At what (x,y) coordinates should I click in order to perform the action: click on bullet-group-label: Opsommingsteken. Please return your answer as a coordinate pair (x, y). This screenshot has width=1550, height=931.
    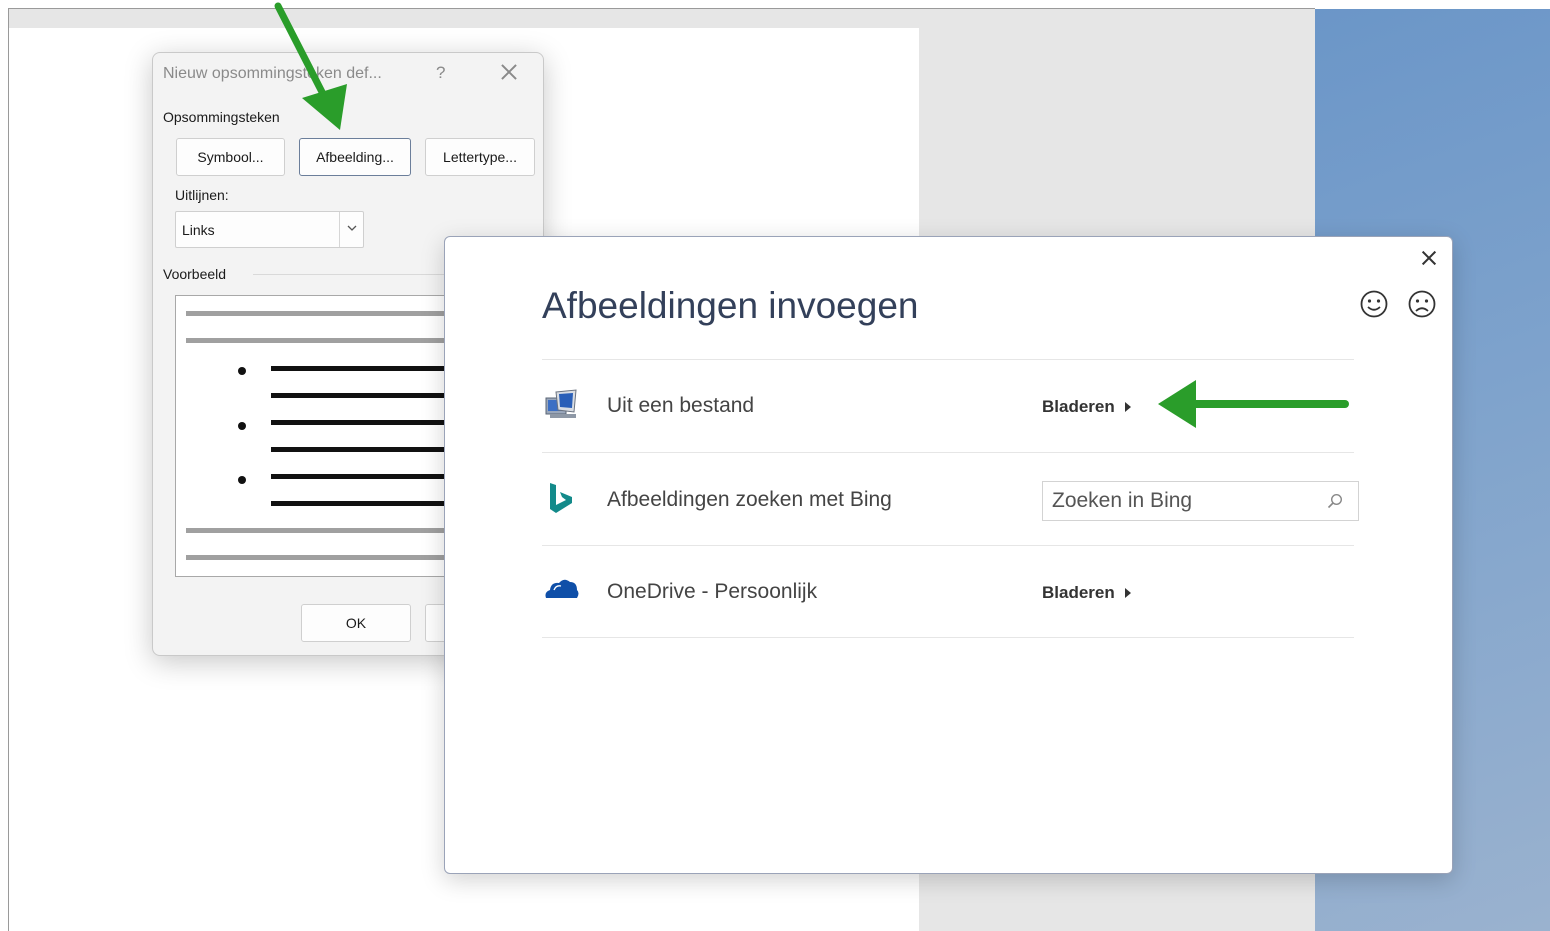
    Looking at the image, I should click on (221, 117).